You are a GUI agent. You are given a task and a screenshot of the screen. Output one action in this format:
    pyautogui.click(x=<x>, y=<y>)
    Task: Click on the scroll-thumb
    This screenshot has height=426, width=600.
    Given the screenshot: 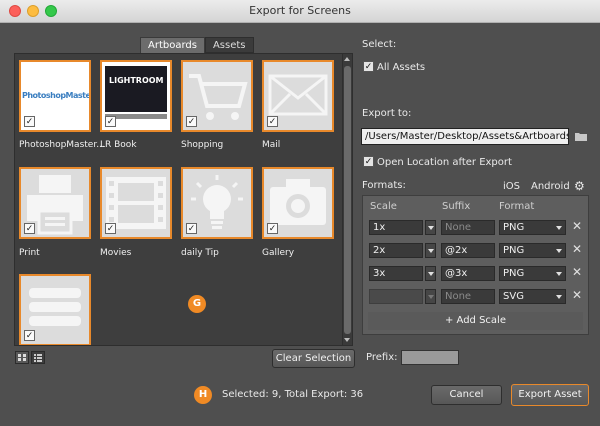 What is the action you would take?
    pyautogui.click(x=347, y=200)
    